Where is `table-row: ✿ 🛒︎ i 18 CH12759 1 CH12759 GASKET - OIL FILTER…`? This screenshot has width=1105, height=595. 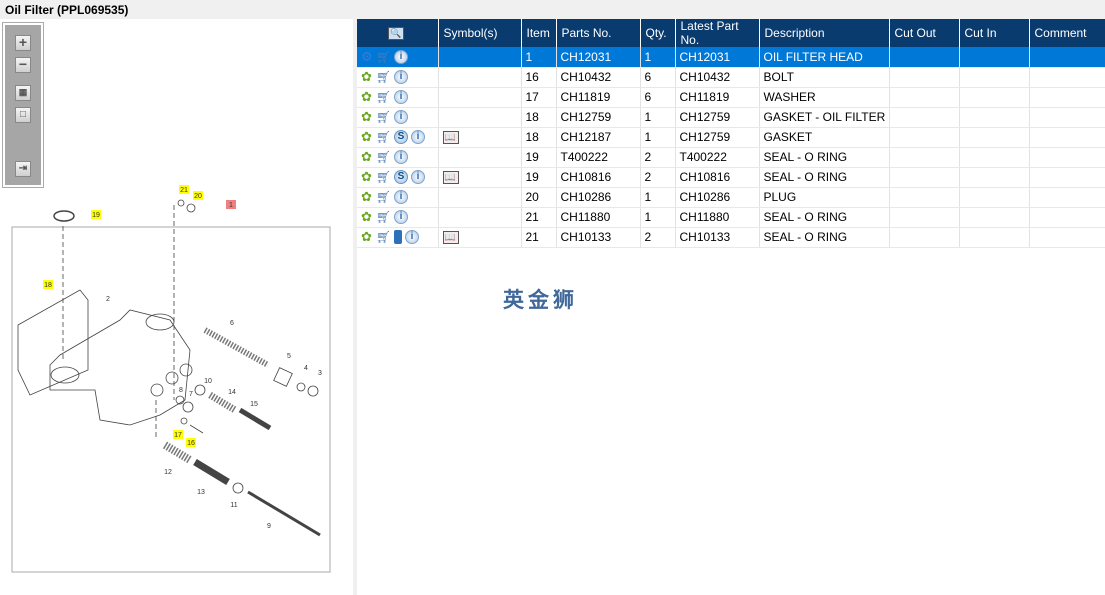 table-row: ✿ 🛒︎ i 18 CH12759 1 CH12759 GASKET - OIL FILTER… is located at coordinates (731, 117).